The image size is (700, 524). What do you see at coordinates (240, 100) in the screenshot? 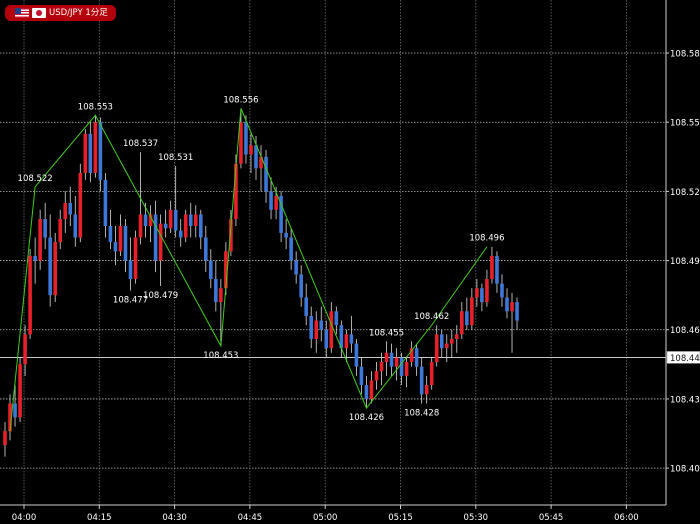
I see `price-annotation: 108.556` at bounding box center [240, 100].